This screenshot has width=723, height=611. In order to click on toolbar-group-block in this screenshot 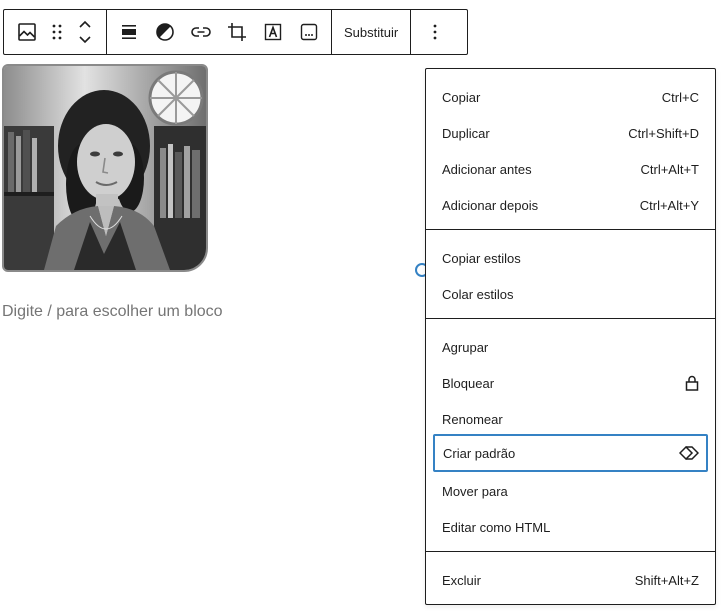, I will do `click(55, 32)`.